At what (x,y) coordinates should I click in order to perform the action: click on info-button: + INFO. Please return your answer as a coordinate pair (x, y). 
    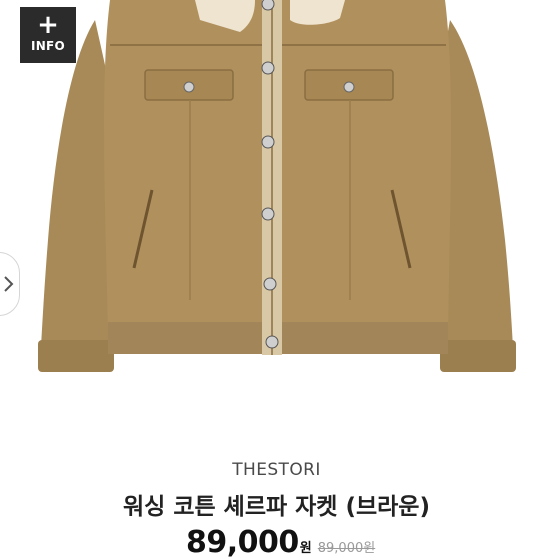
    Looking at the image, I should click on (48, 35).